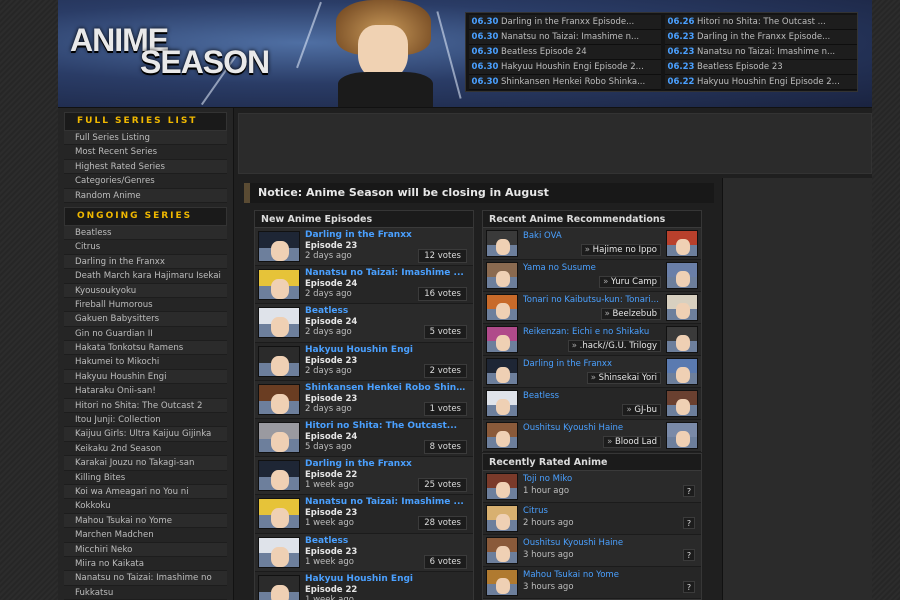 This screenshot has width=900, height=600. What do you see at coordinates (145, 334) in the screenshot?
I see `sidebar-series-link: Gin no Guardian II` at bounding box center [145, 334].